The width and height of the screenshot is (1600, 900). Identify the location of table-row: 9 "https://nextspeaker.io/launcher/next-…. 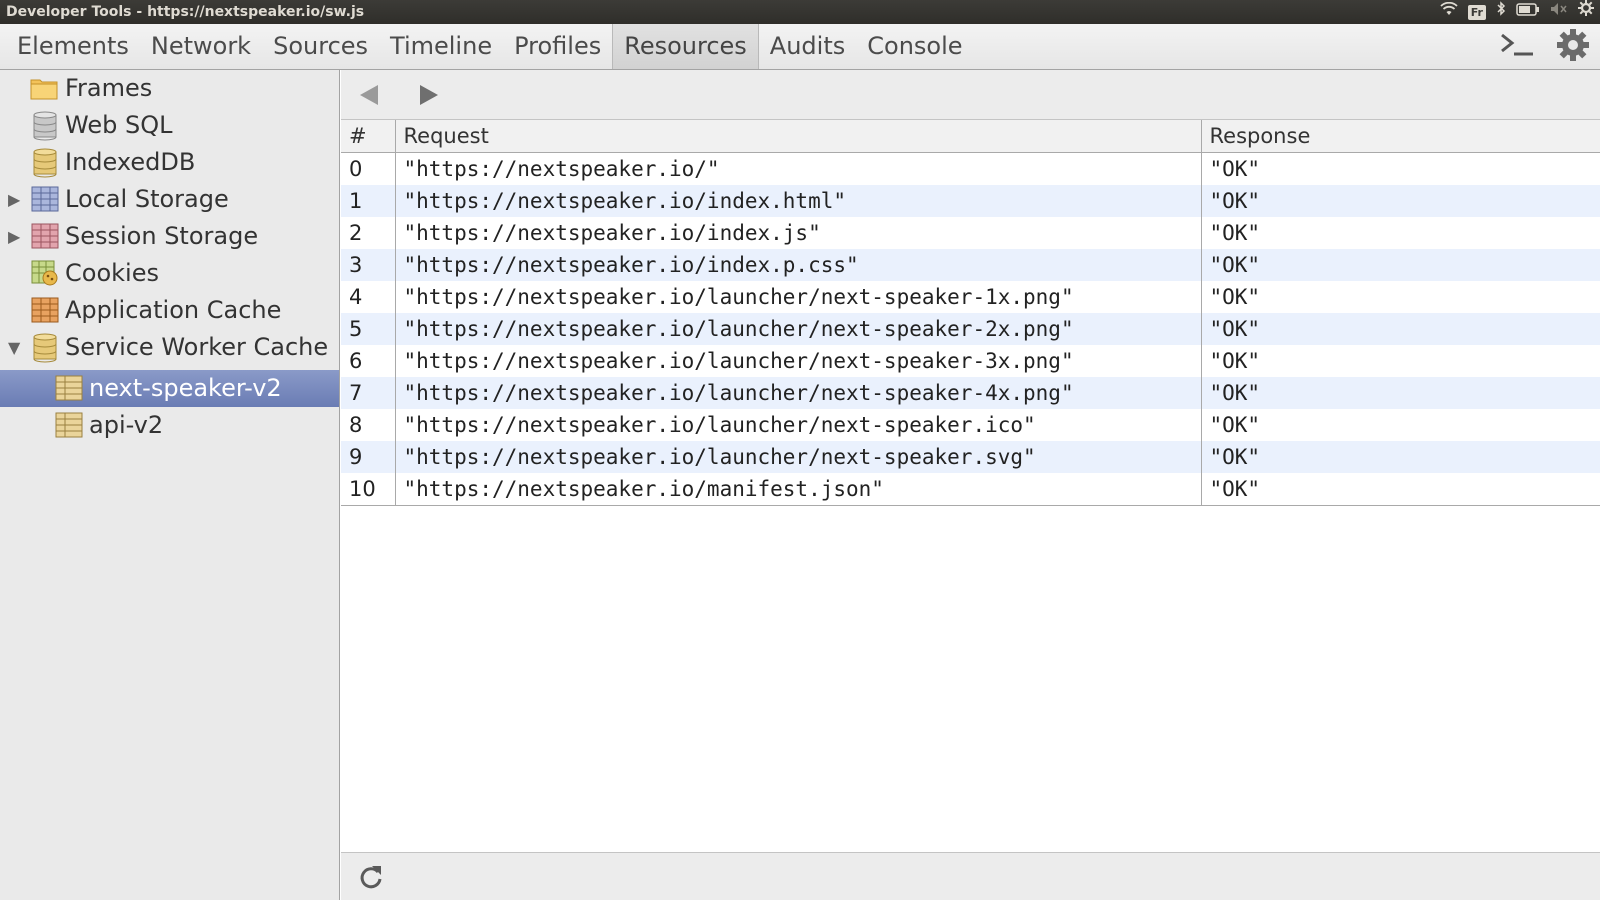
(970, 457).